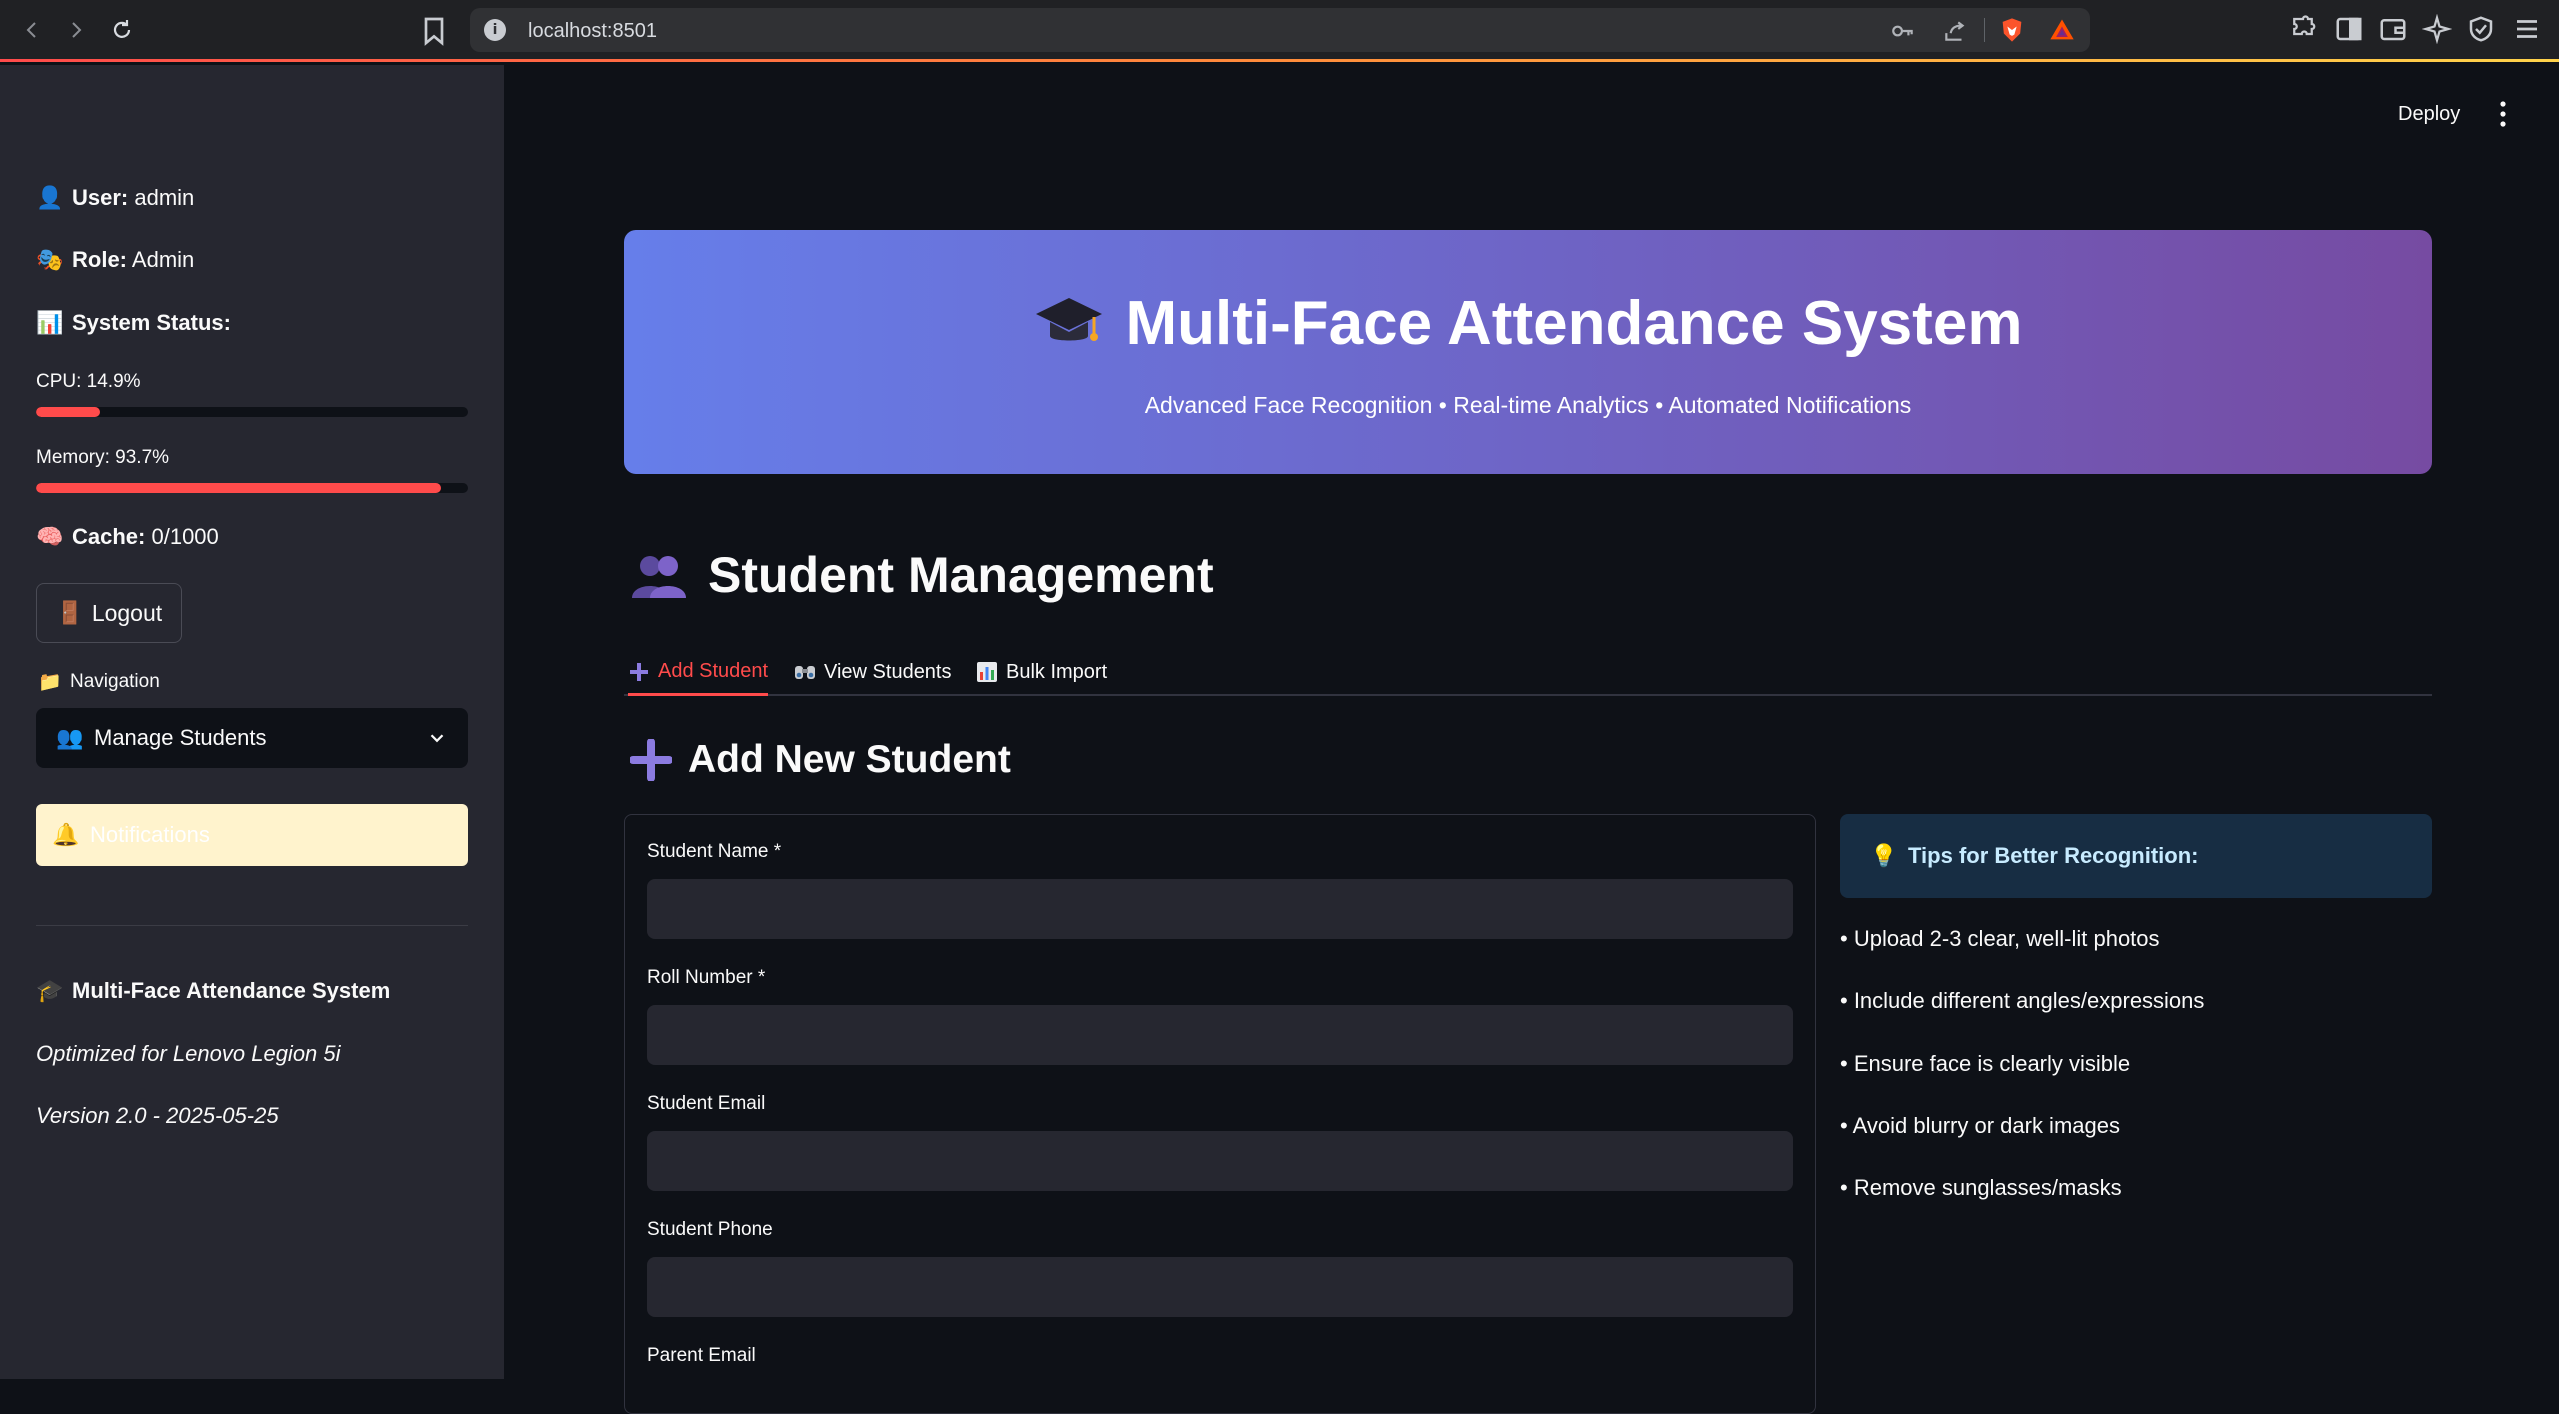 This screenshot has width=2559, height=1414. I want to click on system-status-label: System Status:, so click(151, 322).